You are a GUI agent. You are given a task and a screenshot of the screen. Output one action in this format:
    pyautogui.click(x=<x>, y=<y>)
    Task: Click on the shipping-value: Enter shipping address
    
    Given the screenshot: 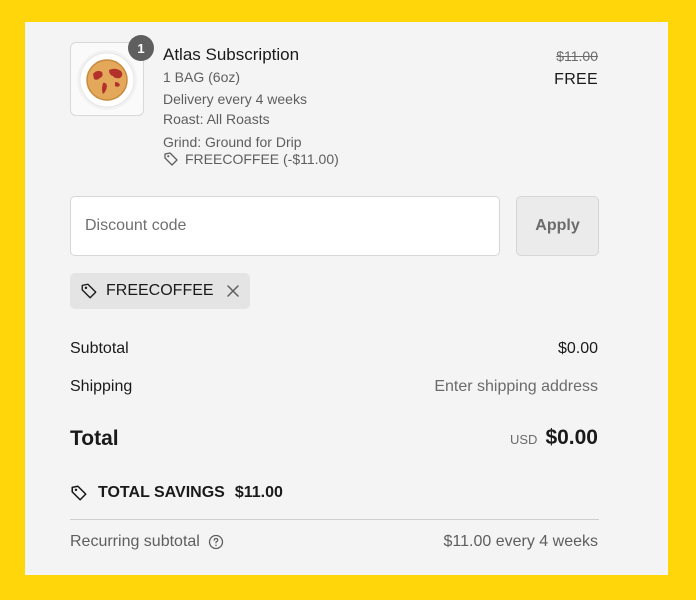 What is the action you would take?
    pyautogui.click(x=516, y=386)
    